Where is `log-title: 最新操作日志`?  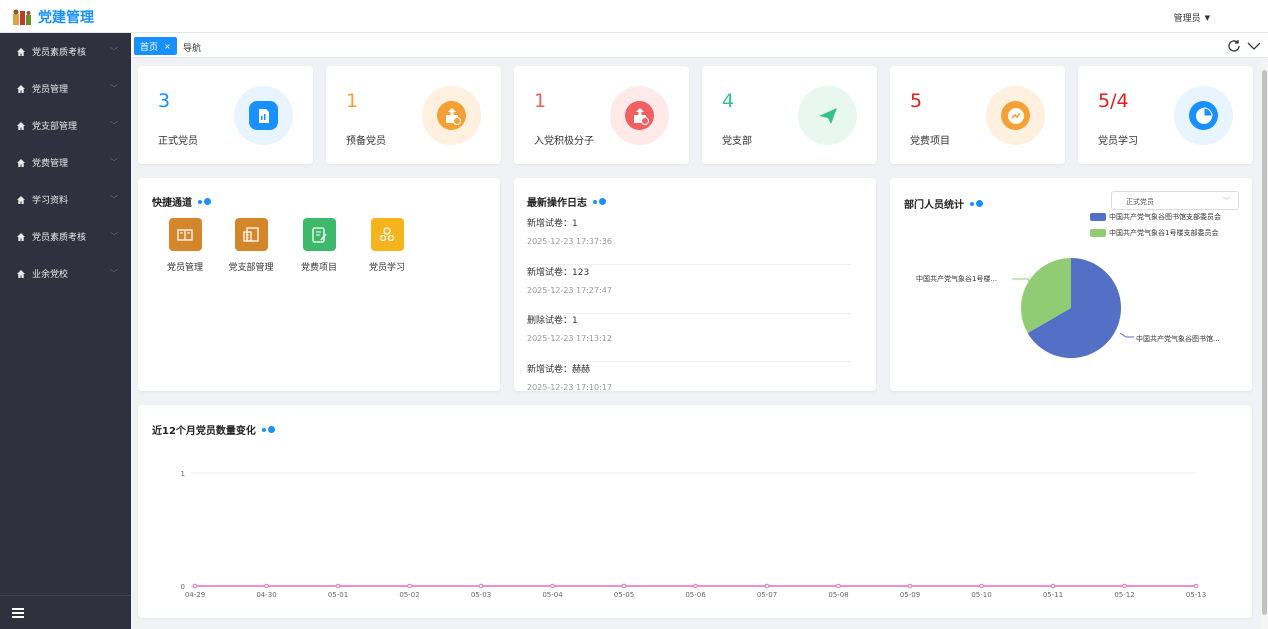 log-title: 最新操作日志 is located at coordinates (557, 203).